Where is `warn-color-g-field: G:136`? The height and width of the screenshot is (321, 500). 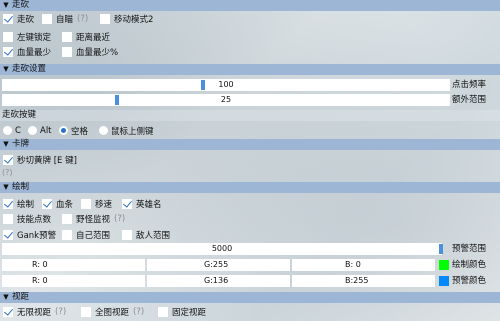 warn-color-g-field: G:136 is located at coordinates (218, 281).